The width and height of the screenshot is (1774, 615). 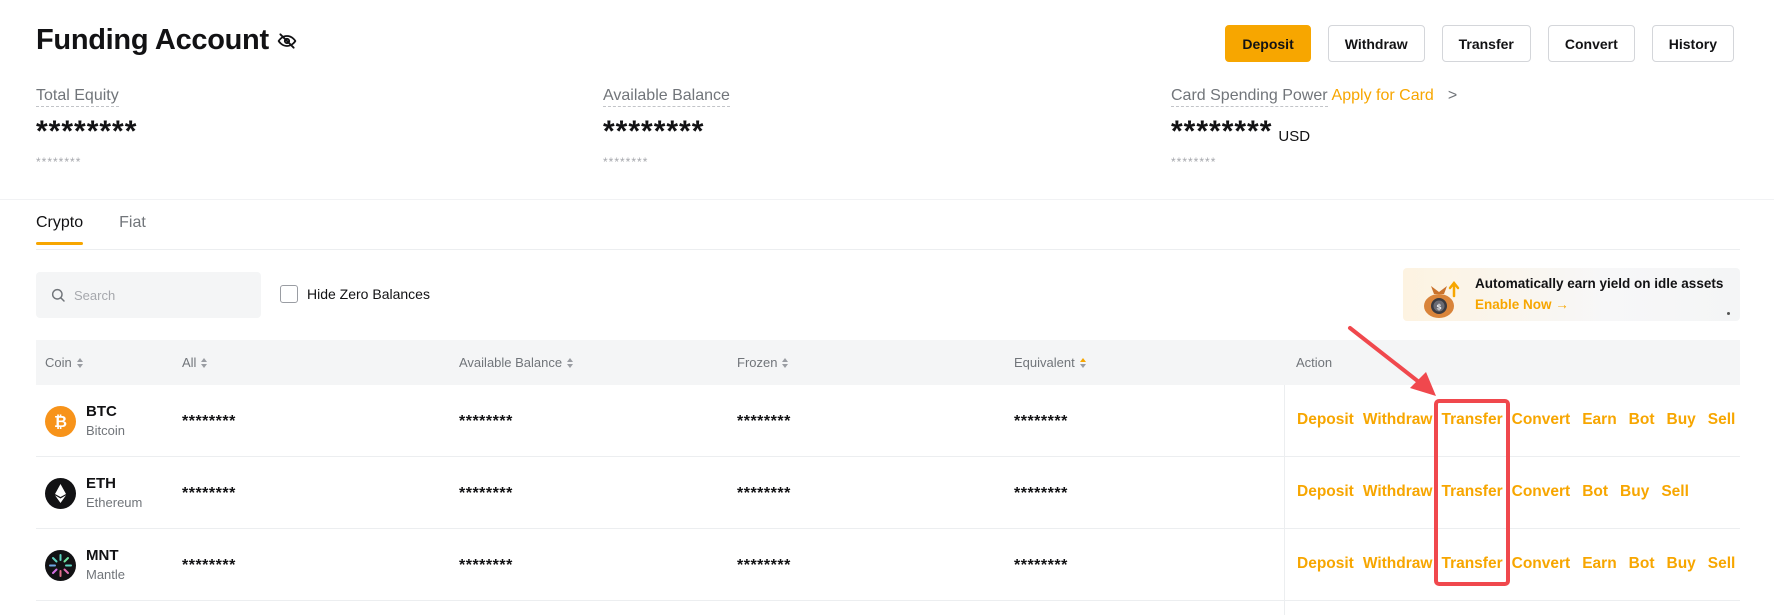 I want to click on col-available: Available Balance, so click(x=516, y=362).